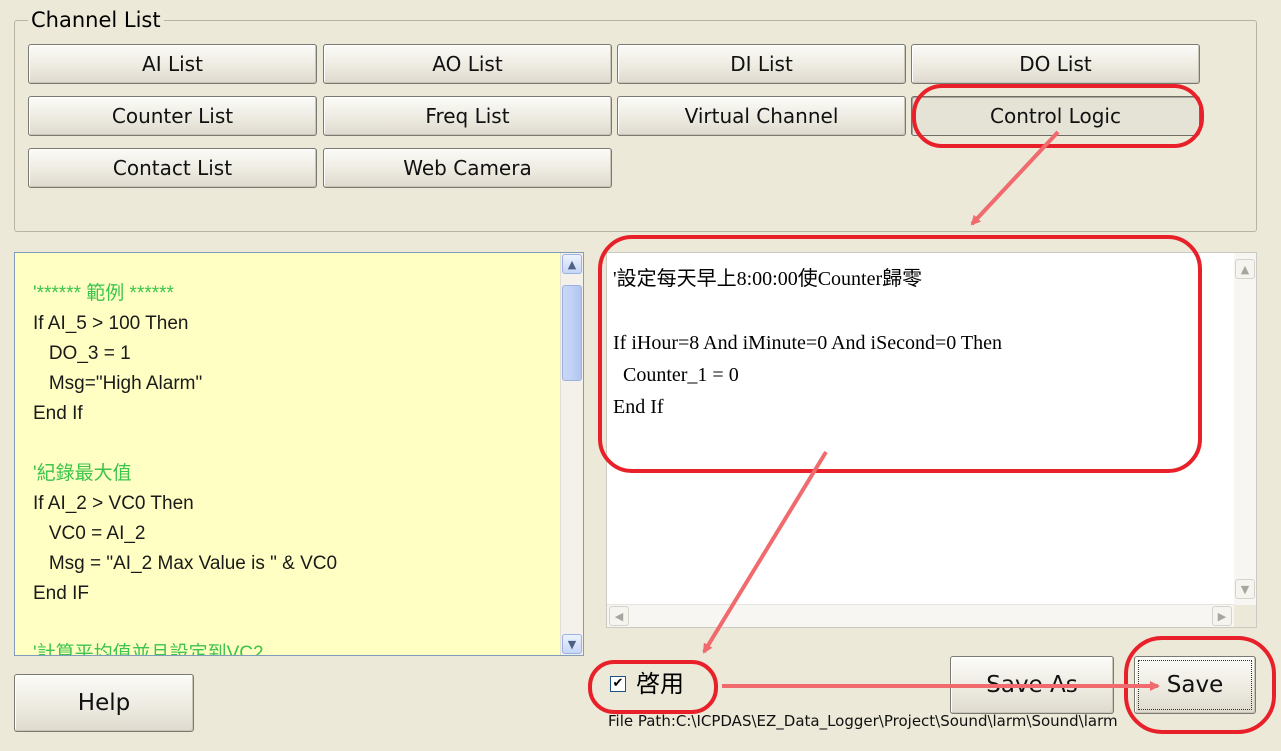 Image resolution: width=1281 pixels, height=751 pixels. I want to click on save-as-button: Save As, so click(1032, 685).